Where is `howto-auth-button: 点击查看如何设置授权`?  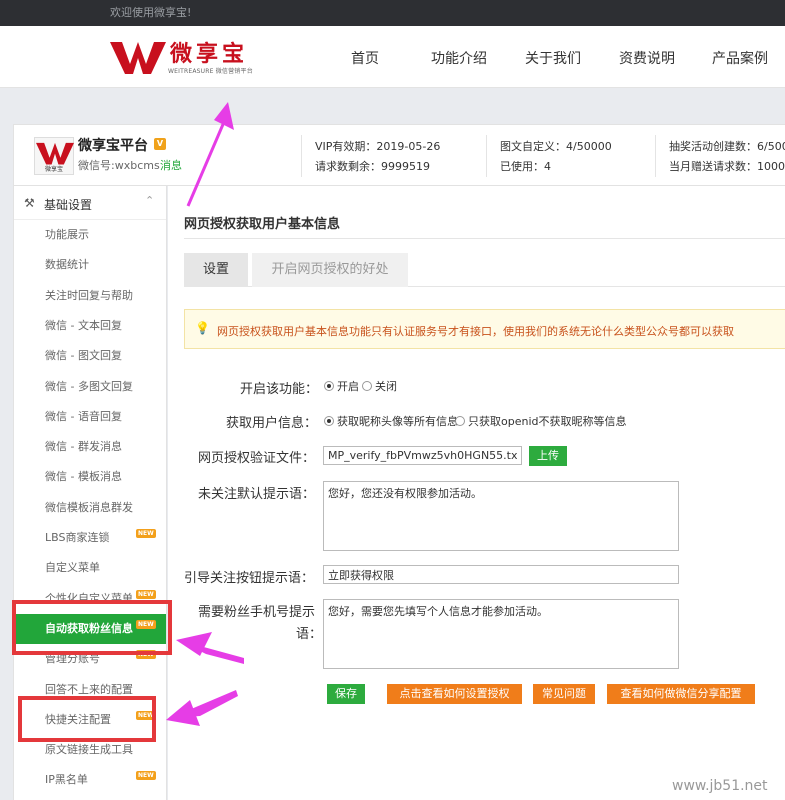
howto-auth-button: 点击查看如何设置授权 is located at coordinates (454, 694).